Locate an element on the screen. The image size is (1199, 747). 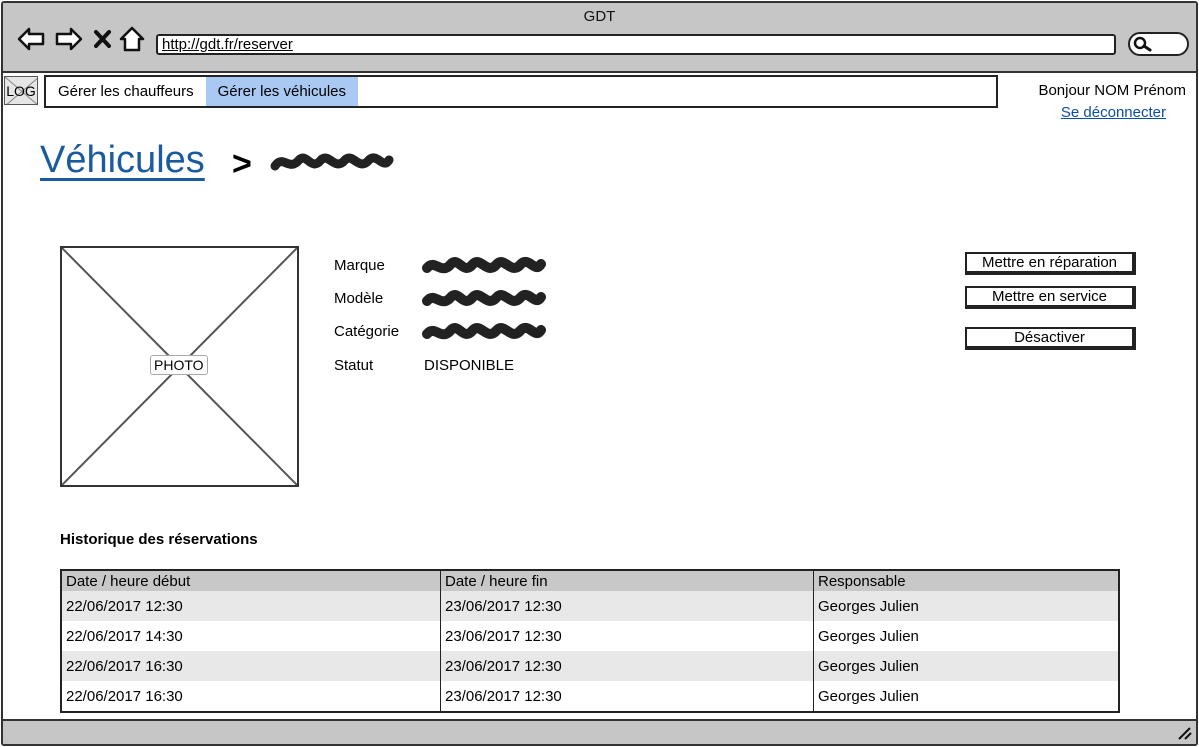
nav-manage-vehicles: Gérer les véhicules is located at coordinates (282, 91).